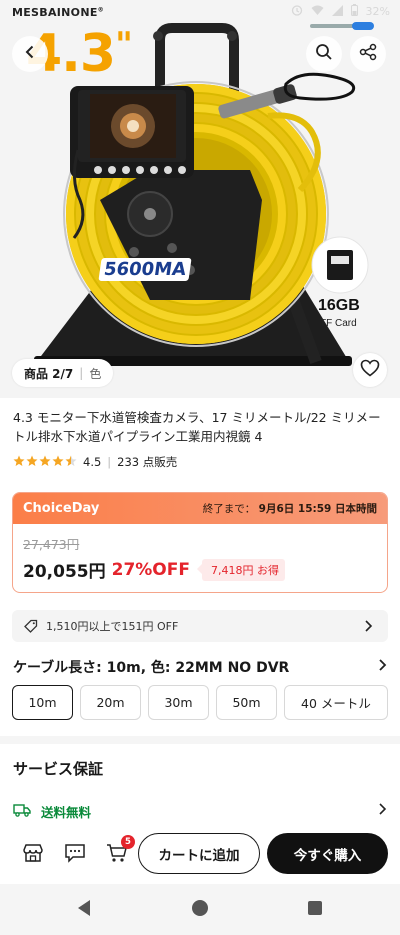 The image size is (400, 935). What do you see at coordinates (354, 11) in the screenshot?
I see `battery-icon` at bounding box center [354, 11].